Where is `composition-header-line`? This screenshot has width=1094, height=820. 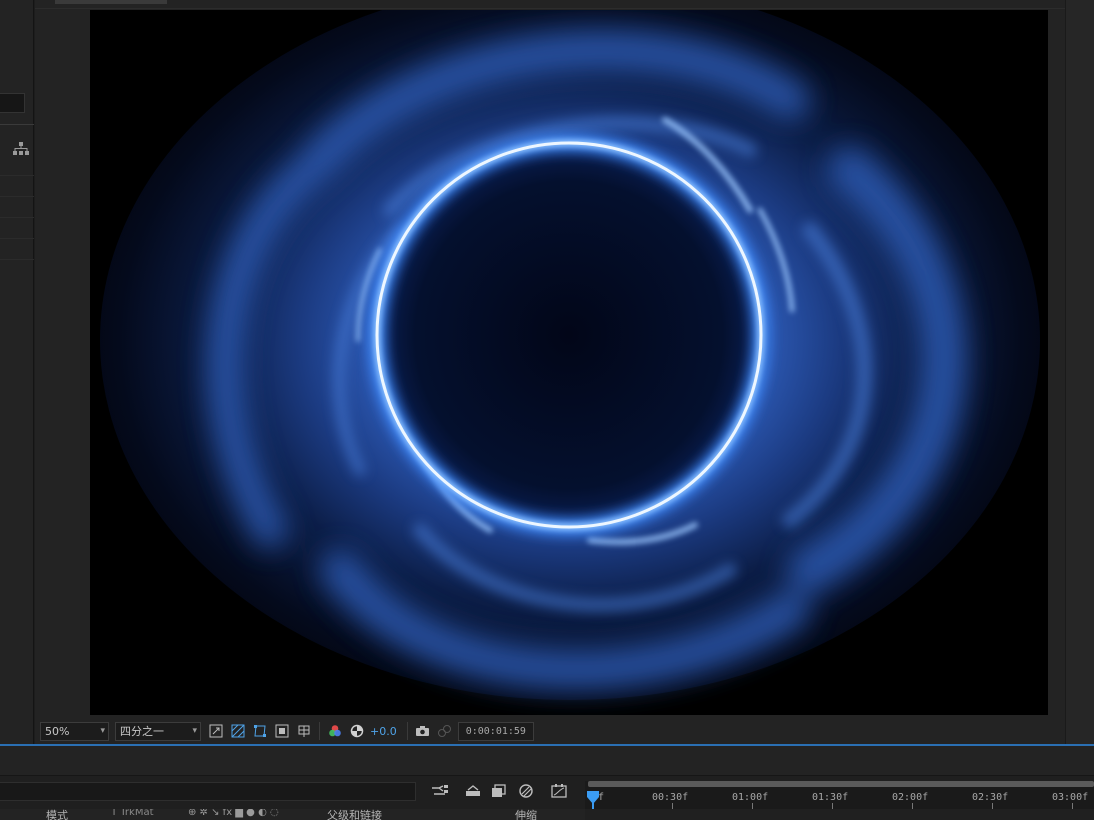
composition-header-line is located at coordinates (550, 8).